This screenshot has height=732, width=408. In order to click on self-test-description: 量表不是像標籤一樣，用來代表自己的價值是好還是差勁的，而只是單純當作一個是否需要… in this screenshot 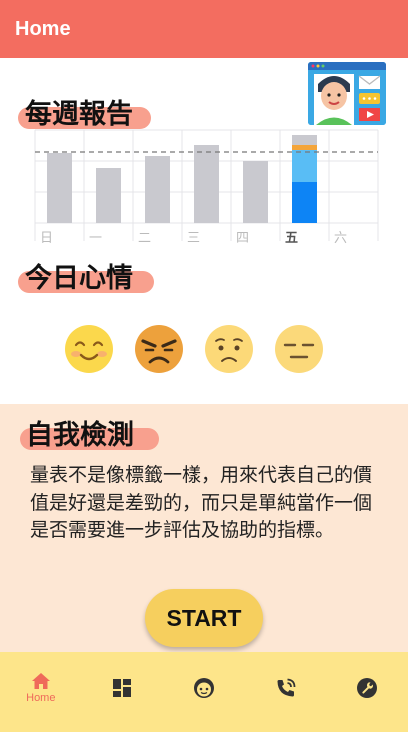, I will do `click(201, 502)`.